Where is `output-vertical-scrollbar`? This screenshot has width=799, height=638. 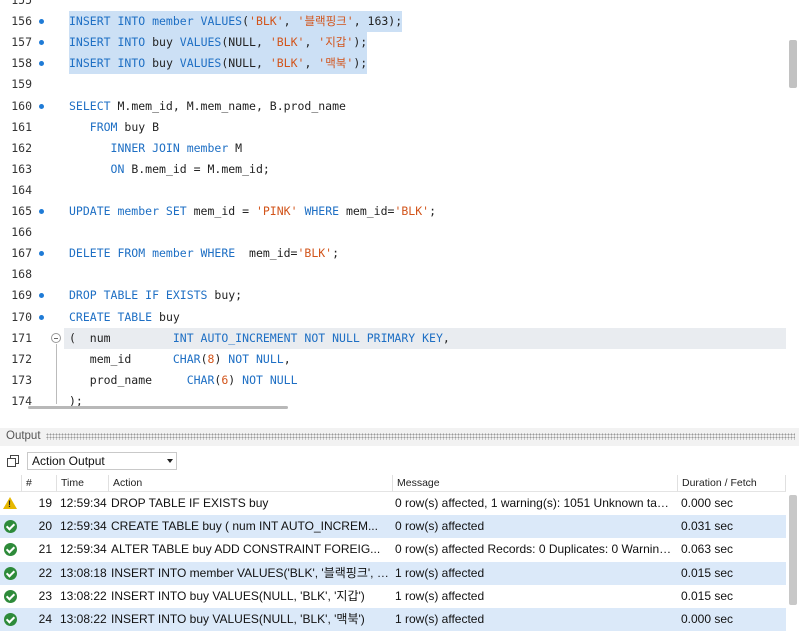
output-vertical-scrollbar is located at coordinates (792, 556).